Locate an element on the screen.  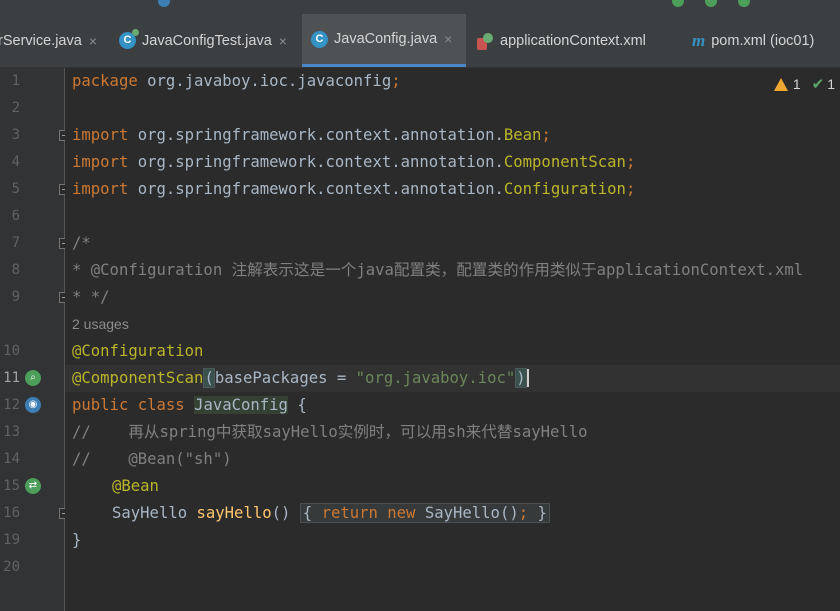
passed-count: 1 is located at coordinates (831, 84).